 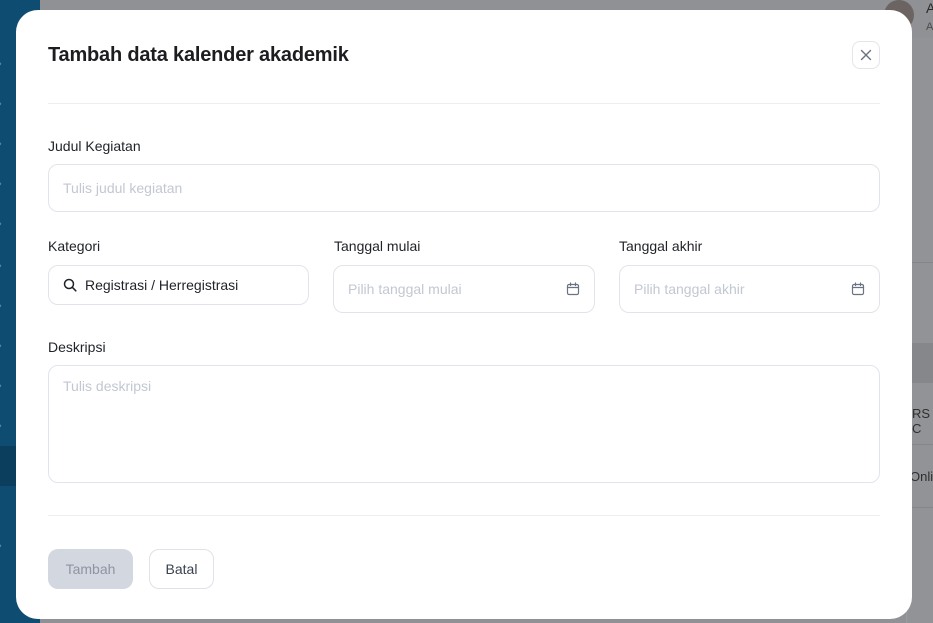 I want to click on tanggal-akhir-field: Pilih tanggal akhir, so click(x=749, y=289).